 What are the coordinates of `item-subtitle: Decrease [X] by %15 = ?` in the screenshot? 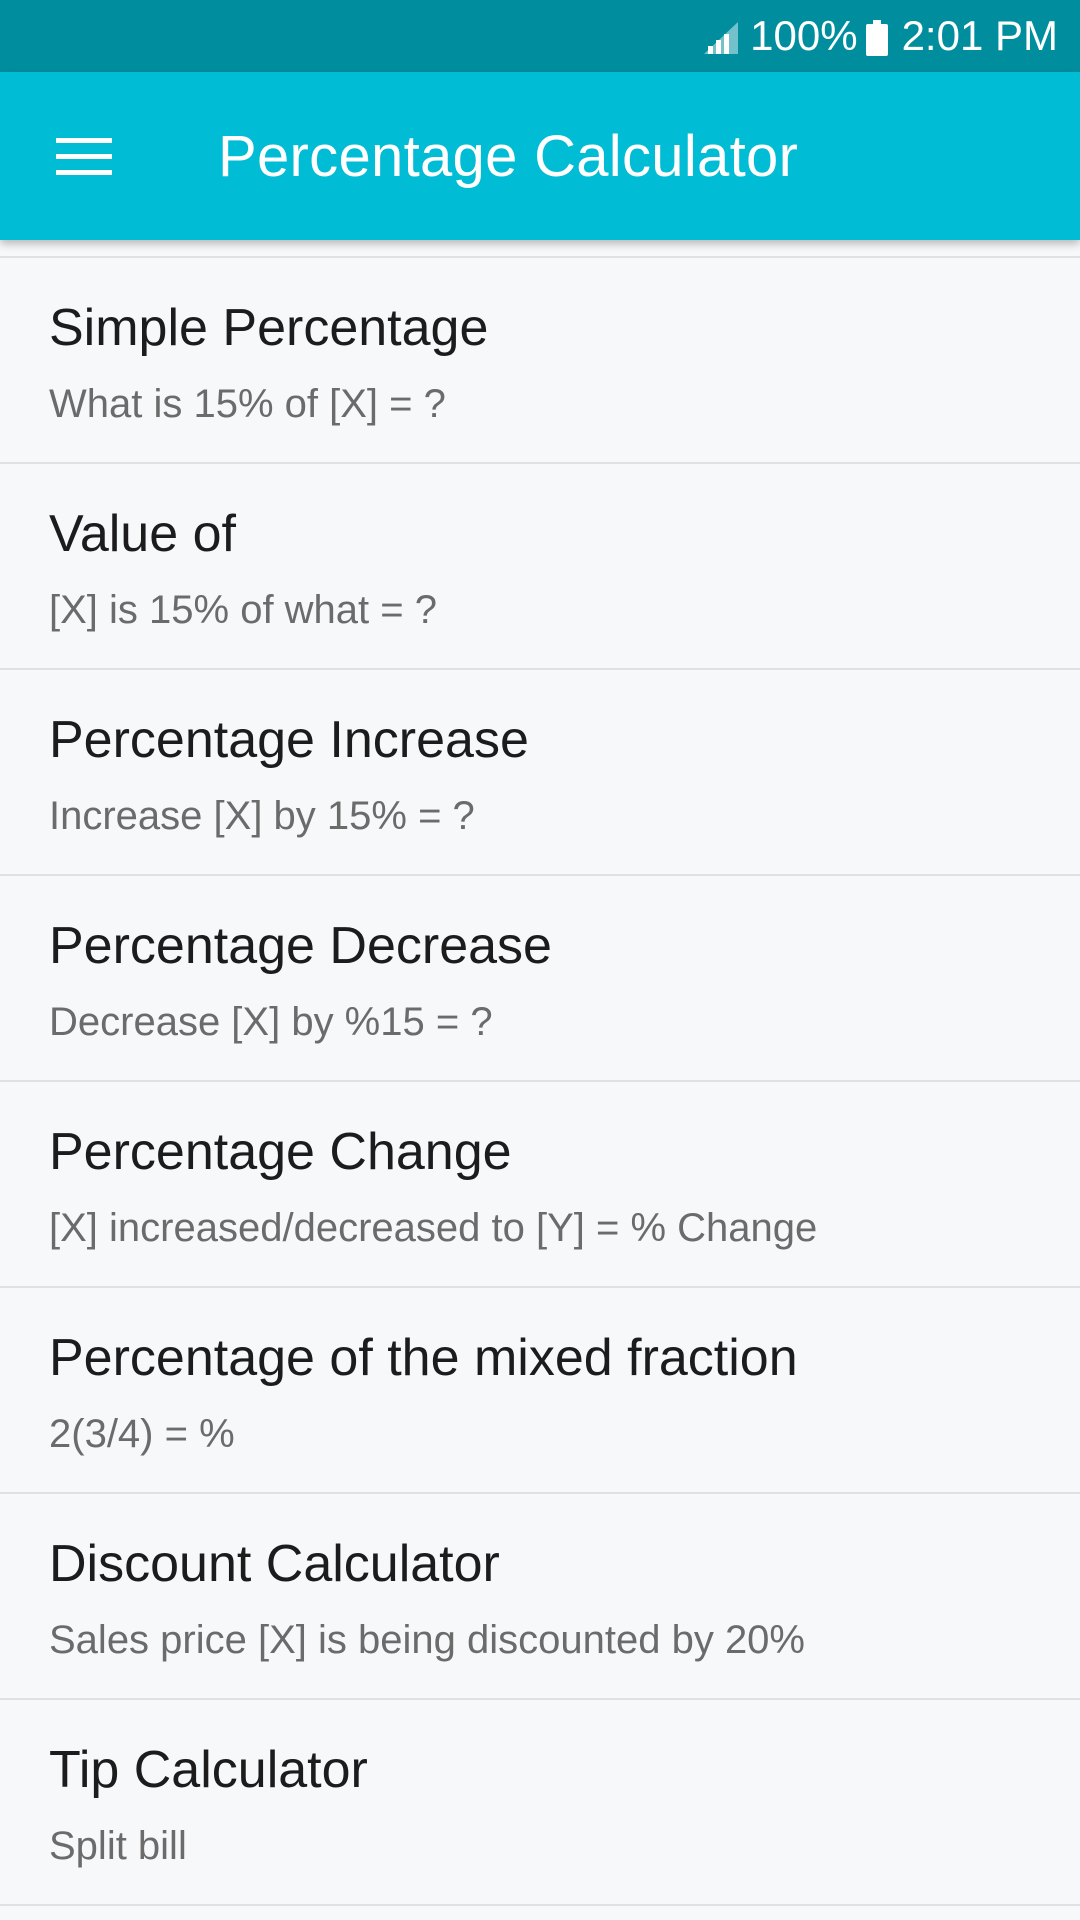 It's located at (271, 1022).